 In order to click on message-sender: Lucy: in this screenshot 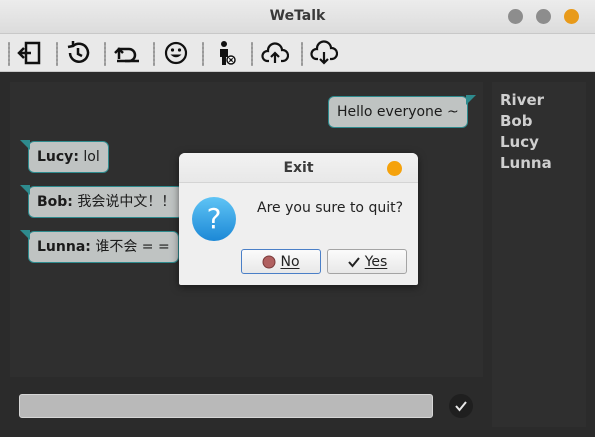, I will do `click(58, 157)`.